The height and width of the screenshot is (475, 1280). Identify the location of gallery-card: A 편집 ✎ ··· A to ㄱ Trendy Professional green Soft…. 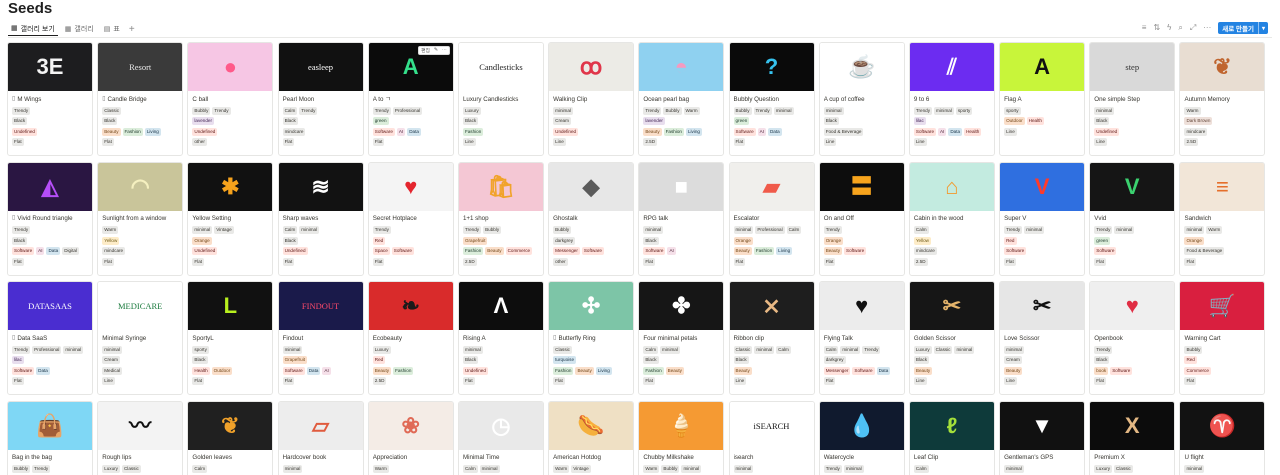
(410, 99).